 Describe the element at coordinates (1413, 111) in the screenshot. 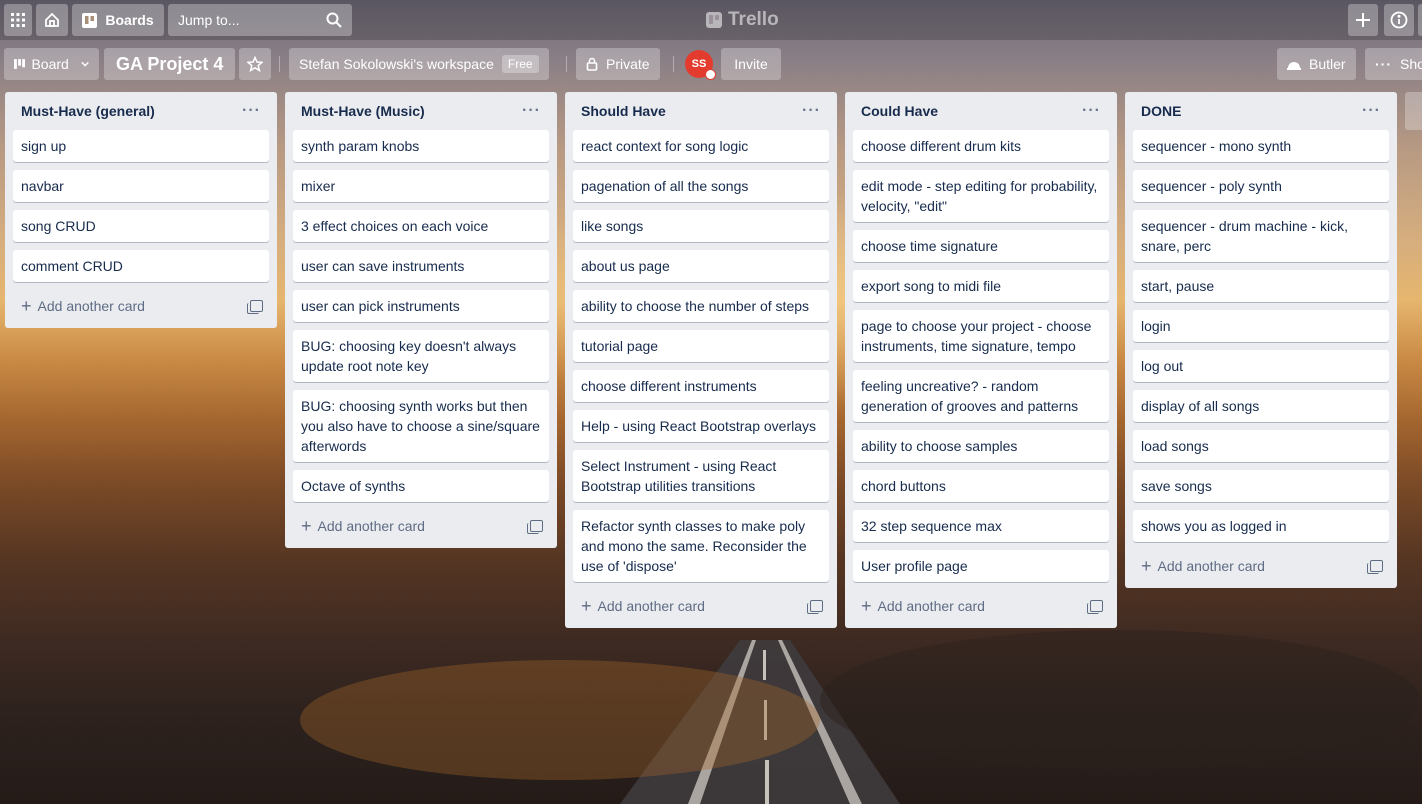

I see `next-list-stub` at that location.